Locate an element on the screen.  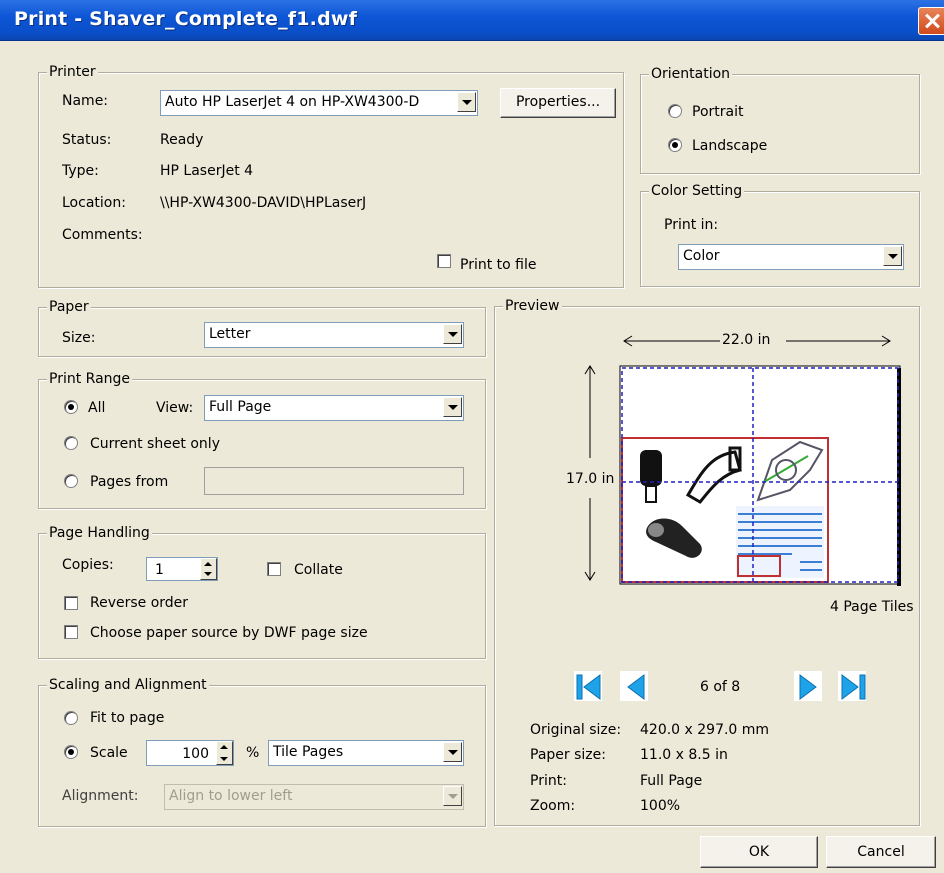
reverse-order-label: Reverse order is located at coordinates (139, 603).